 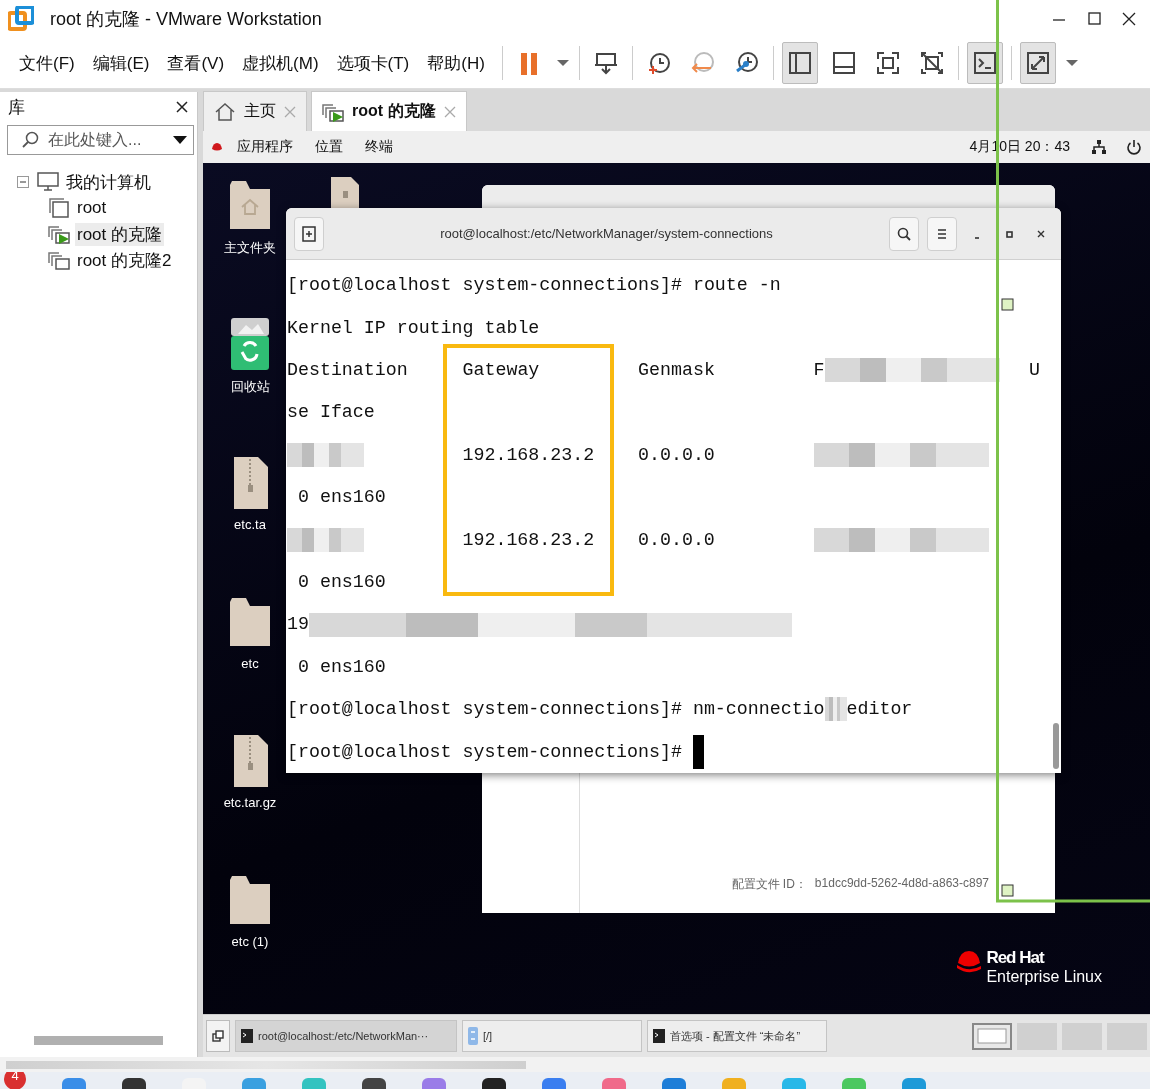 I want to click on menu-item: 终端, so click(x=379, y=147).